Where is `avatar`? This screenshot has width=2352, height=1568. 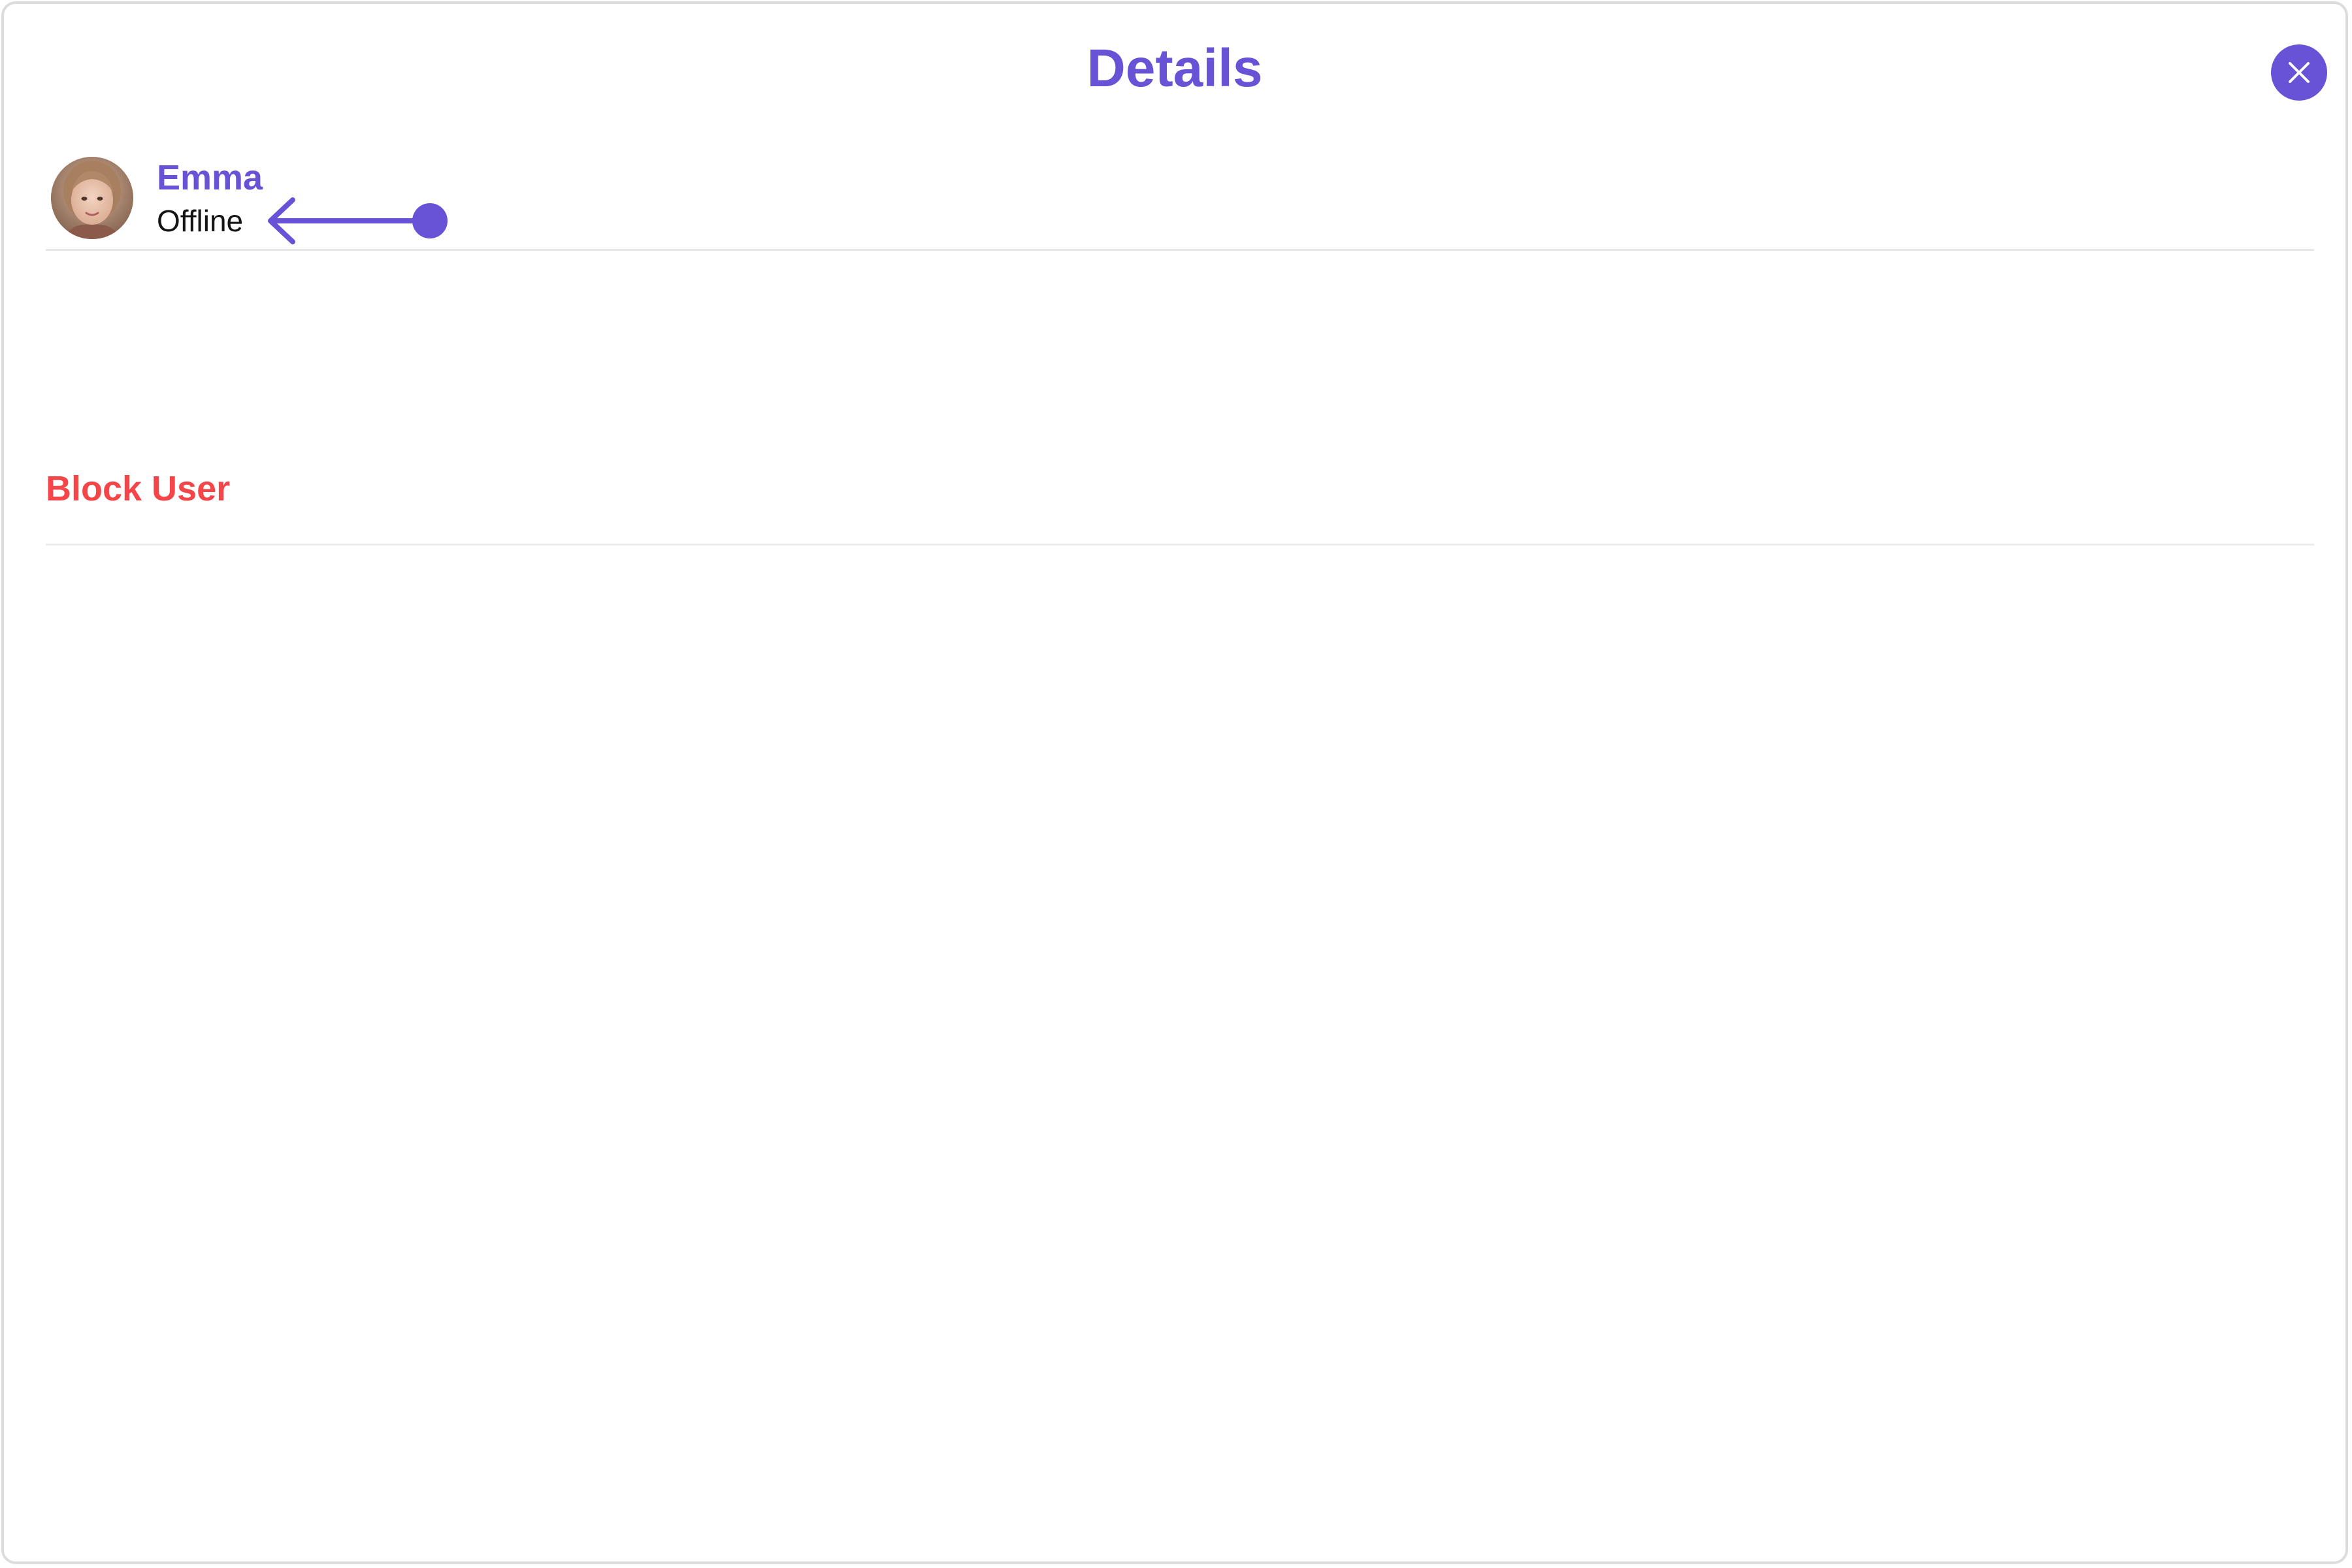 avatar is located at coordinates (92, 198).